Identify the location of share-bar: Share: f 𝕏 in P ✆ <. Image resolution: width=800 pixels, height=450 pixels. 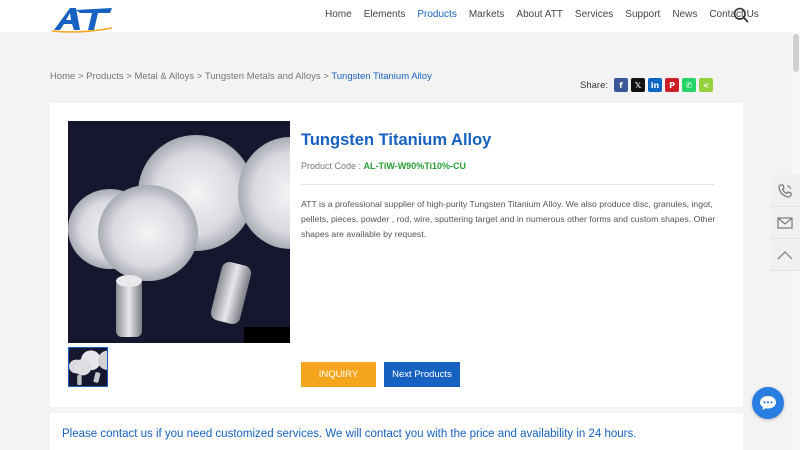
(646, 85).